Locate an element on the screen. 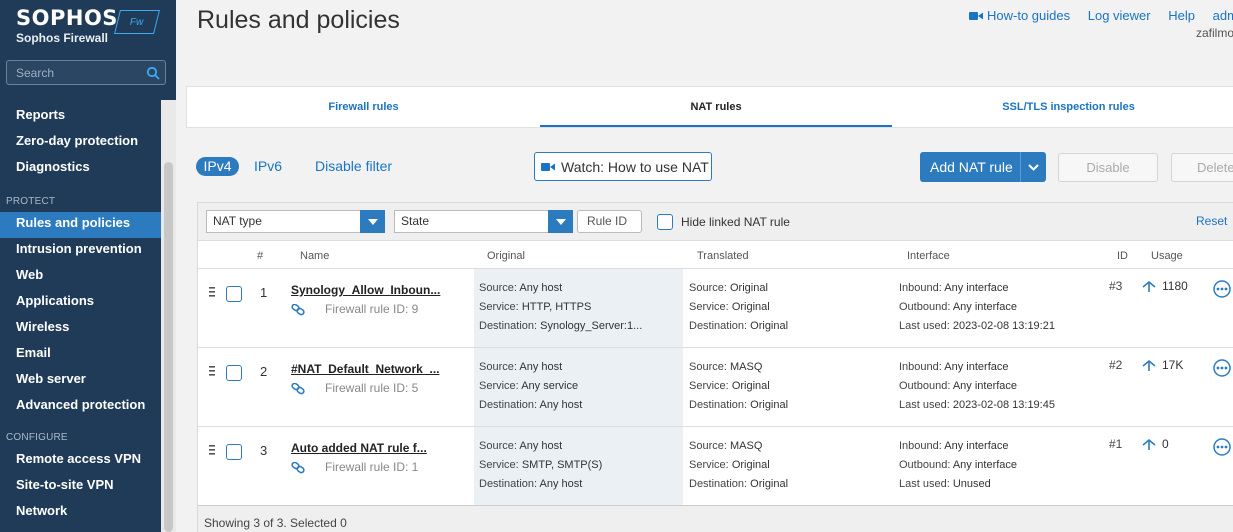  search-box is located at coordinates (86, 72).